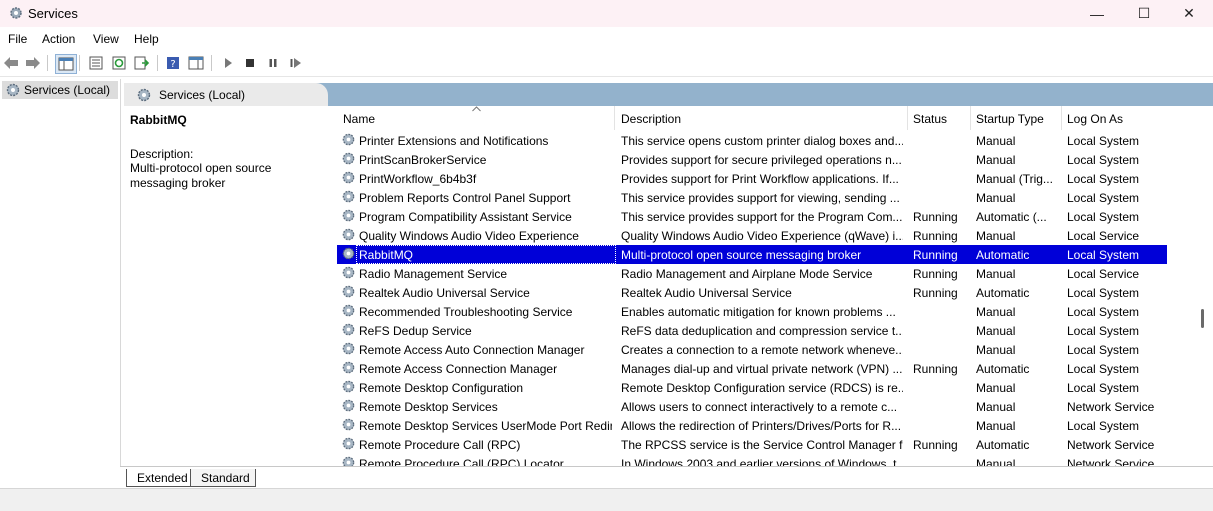  I want to click on maximize-button: ☐, so click(1144, 13).